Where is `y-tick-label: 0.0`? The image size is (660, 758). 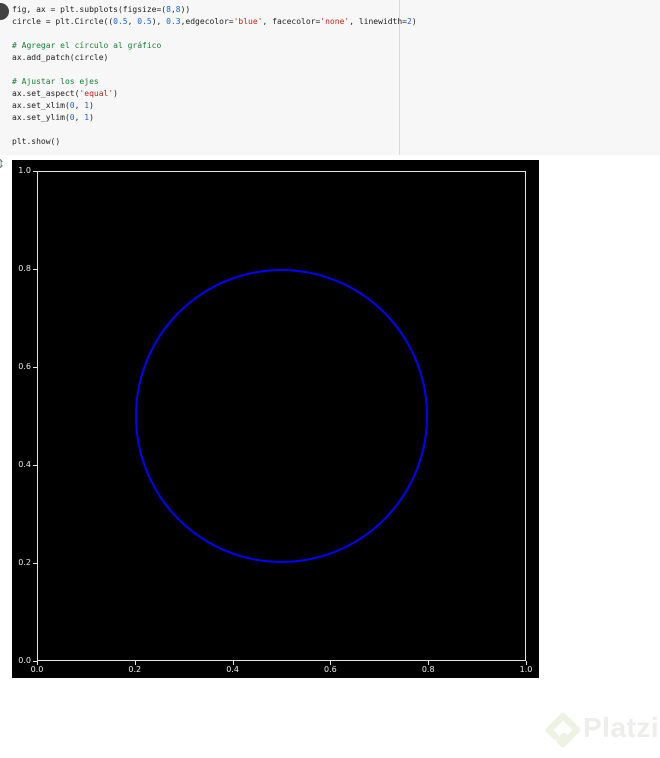 y-tick-label: 0.0 is located at coordinates (24, 660).